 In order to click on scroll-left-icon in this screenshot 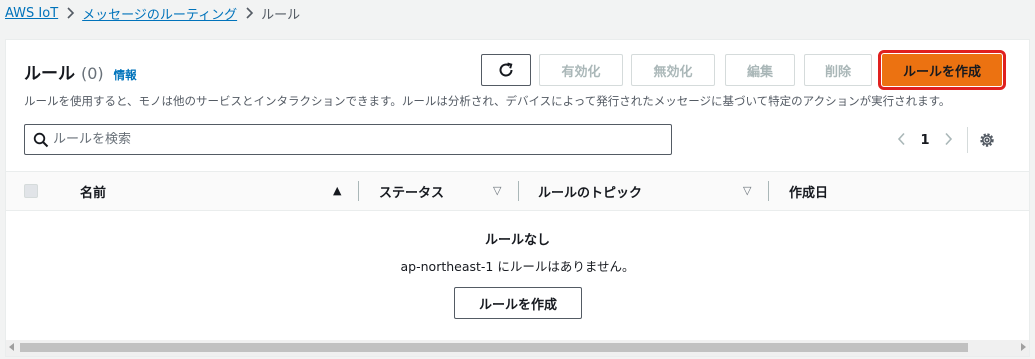, I will do `click(11, 347)`.